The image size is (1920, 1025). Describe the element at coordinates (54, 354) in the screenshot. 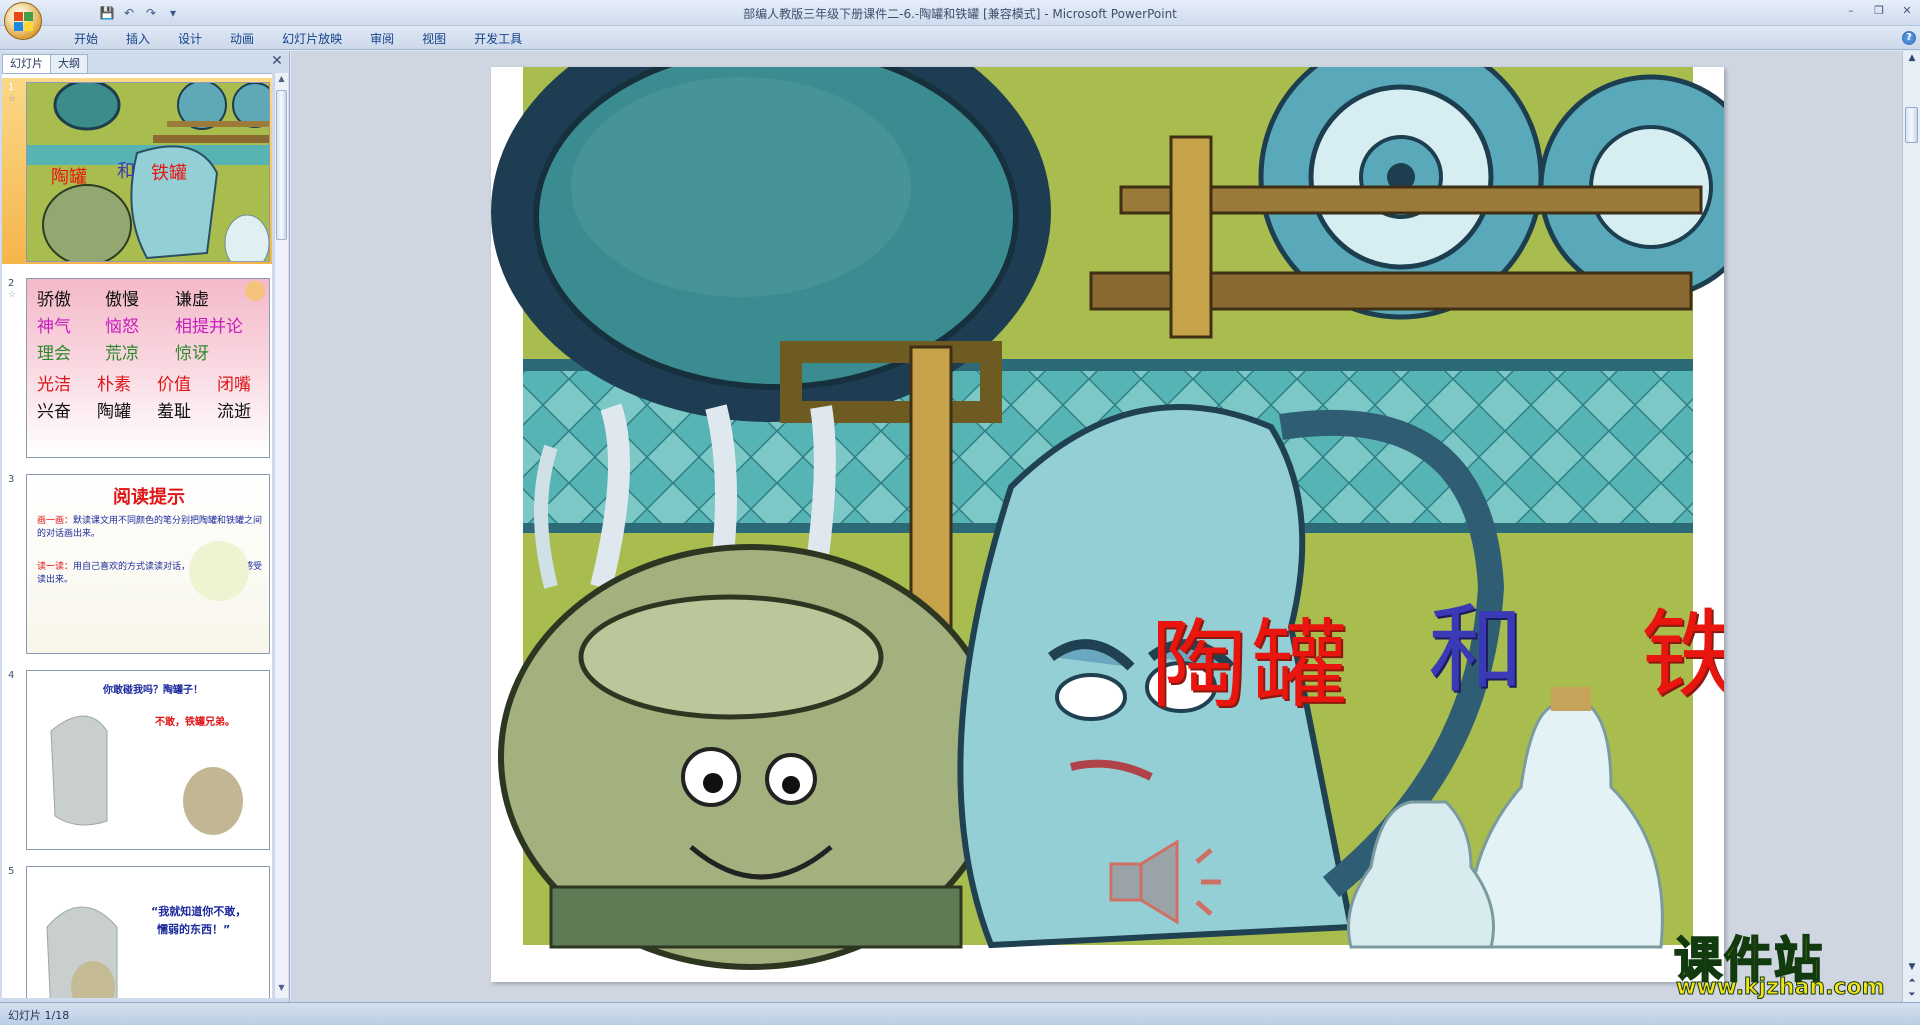

I see `word: 理会` at that location.